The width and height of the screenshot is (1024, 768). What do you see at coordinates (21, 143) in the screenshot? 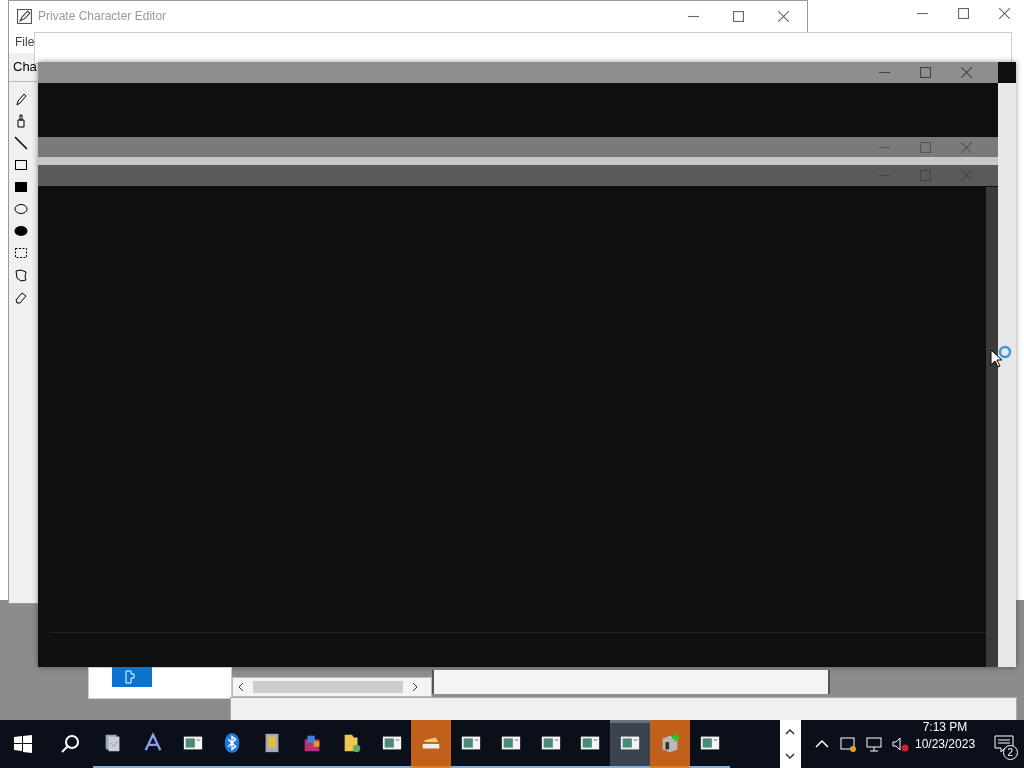
I see `line-icon` at bounding box center [21, 143].